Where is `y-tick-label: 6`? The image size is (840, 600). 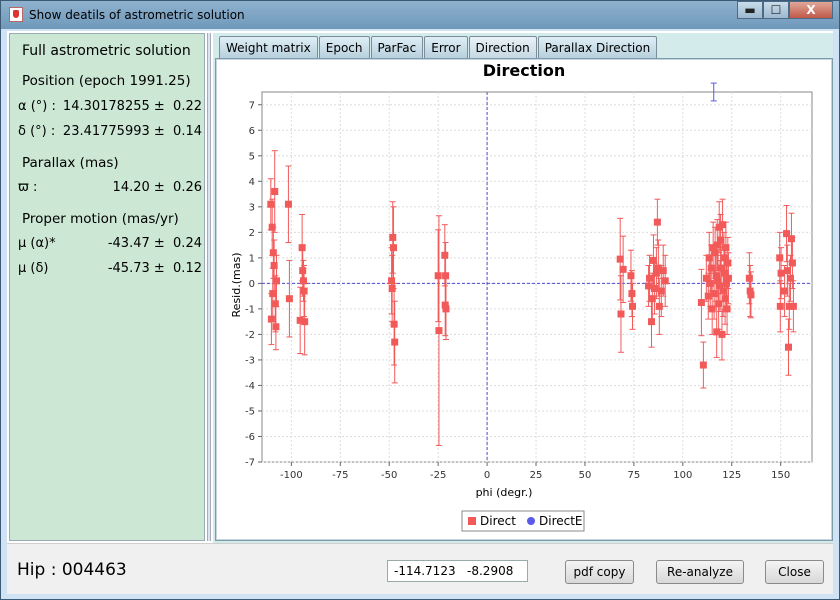 y-tick-label: 6 is located at coordinates (252, 131).